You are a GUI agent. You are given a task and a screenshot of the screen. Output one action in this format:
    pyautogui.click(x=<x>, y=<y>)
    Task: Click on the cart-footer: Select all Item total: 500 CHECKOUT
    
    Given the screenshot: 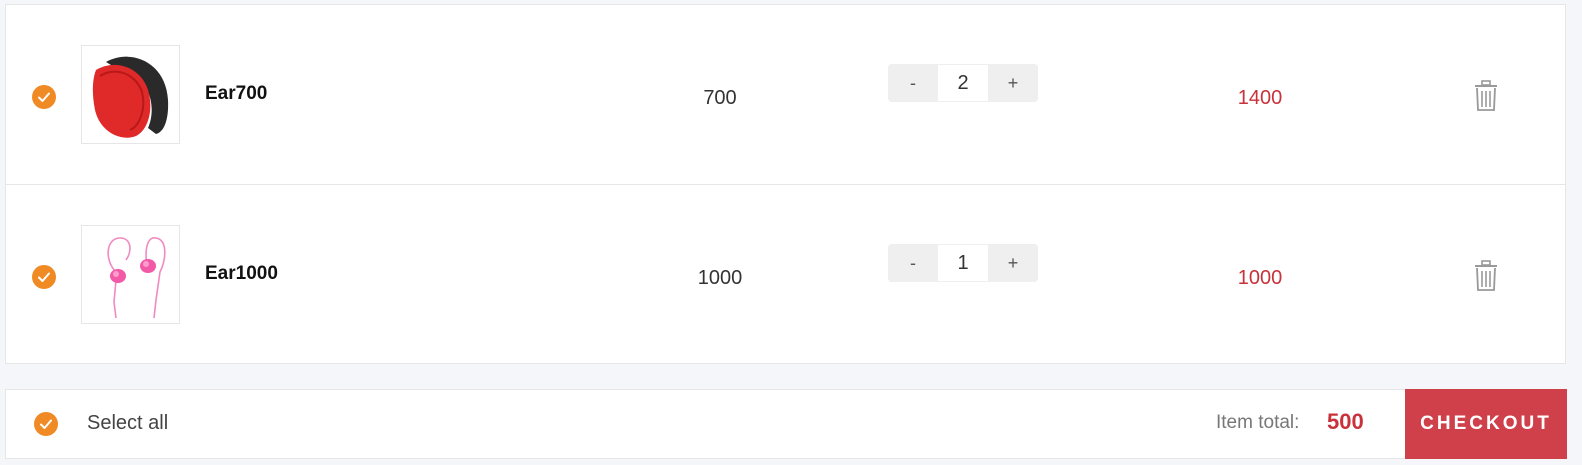 What is the action you would take?
    pyautogui.click(x=786, y=424)
    